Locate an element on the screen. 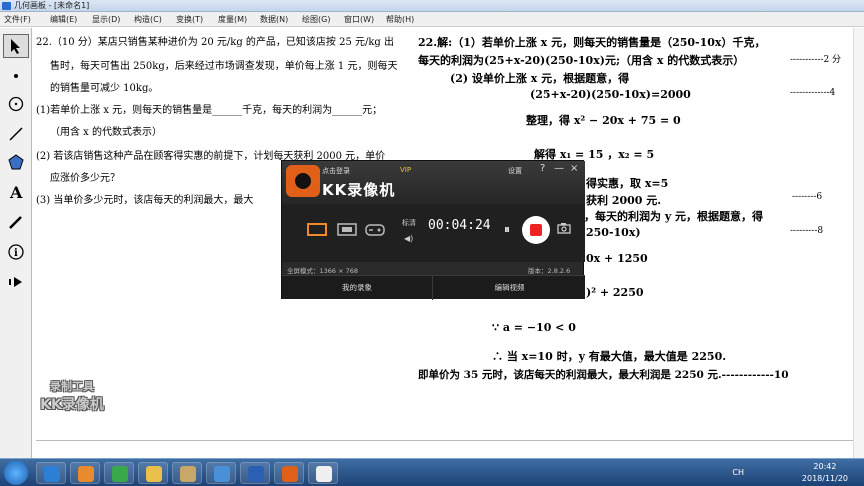 The height and width of the screenshot is (486, 864). svg-text: A is located at coordinates (16, 192).